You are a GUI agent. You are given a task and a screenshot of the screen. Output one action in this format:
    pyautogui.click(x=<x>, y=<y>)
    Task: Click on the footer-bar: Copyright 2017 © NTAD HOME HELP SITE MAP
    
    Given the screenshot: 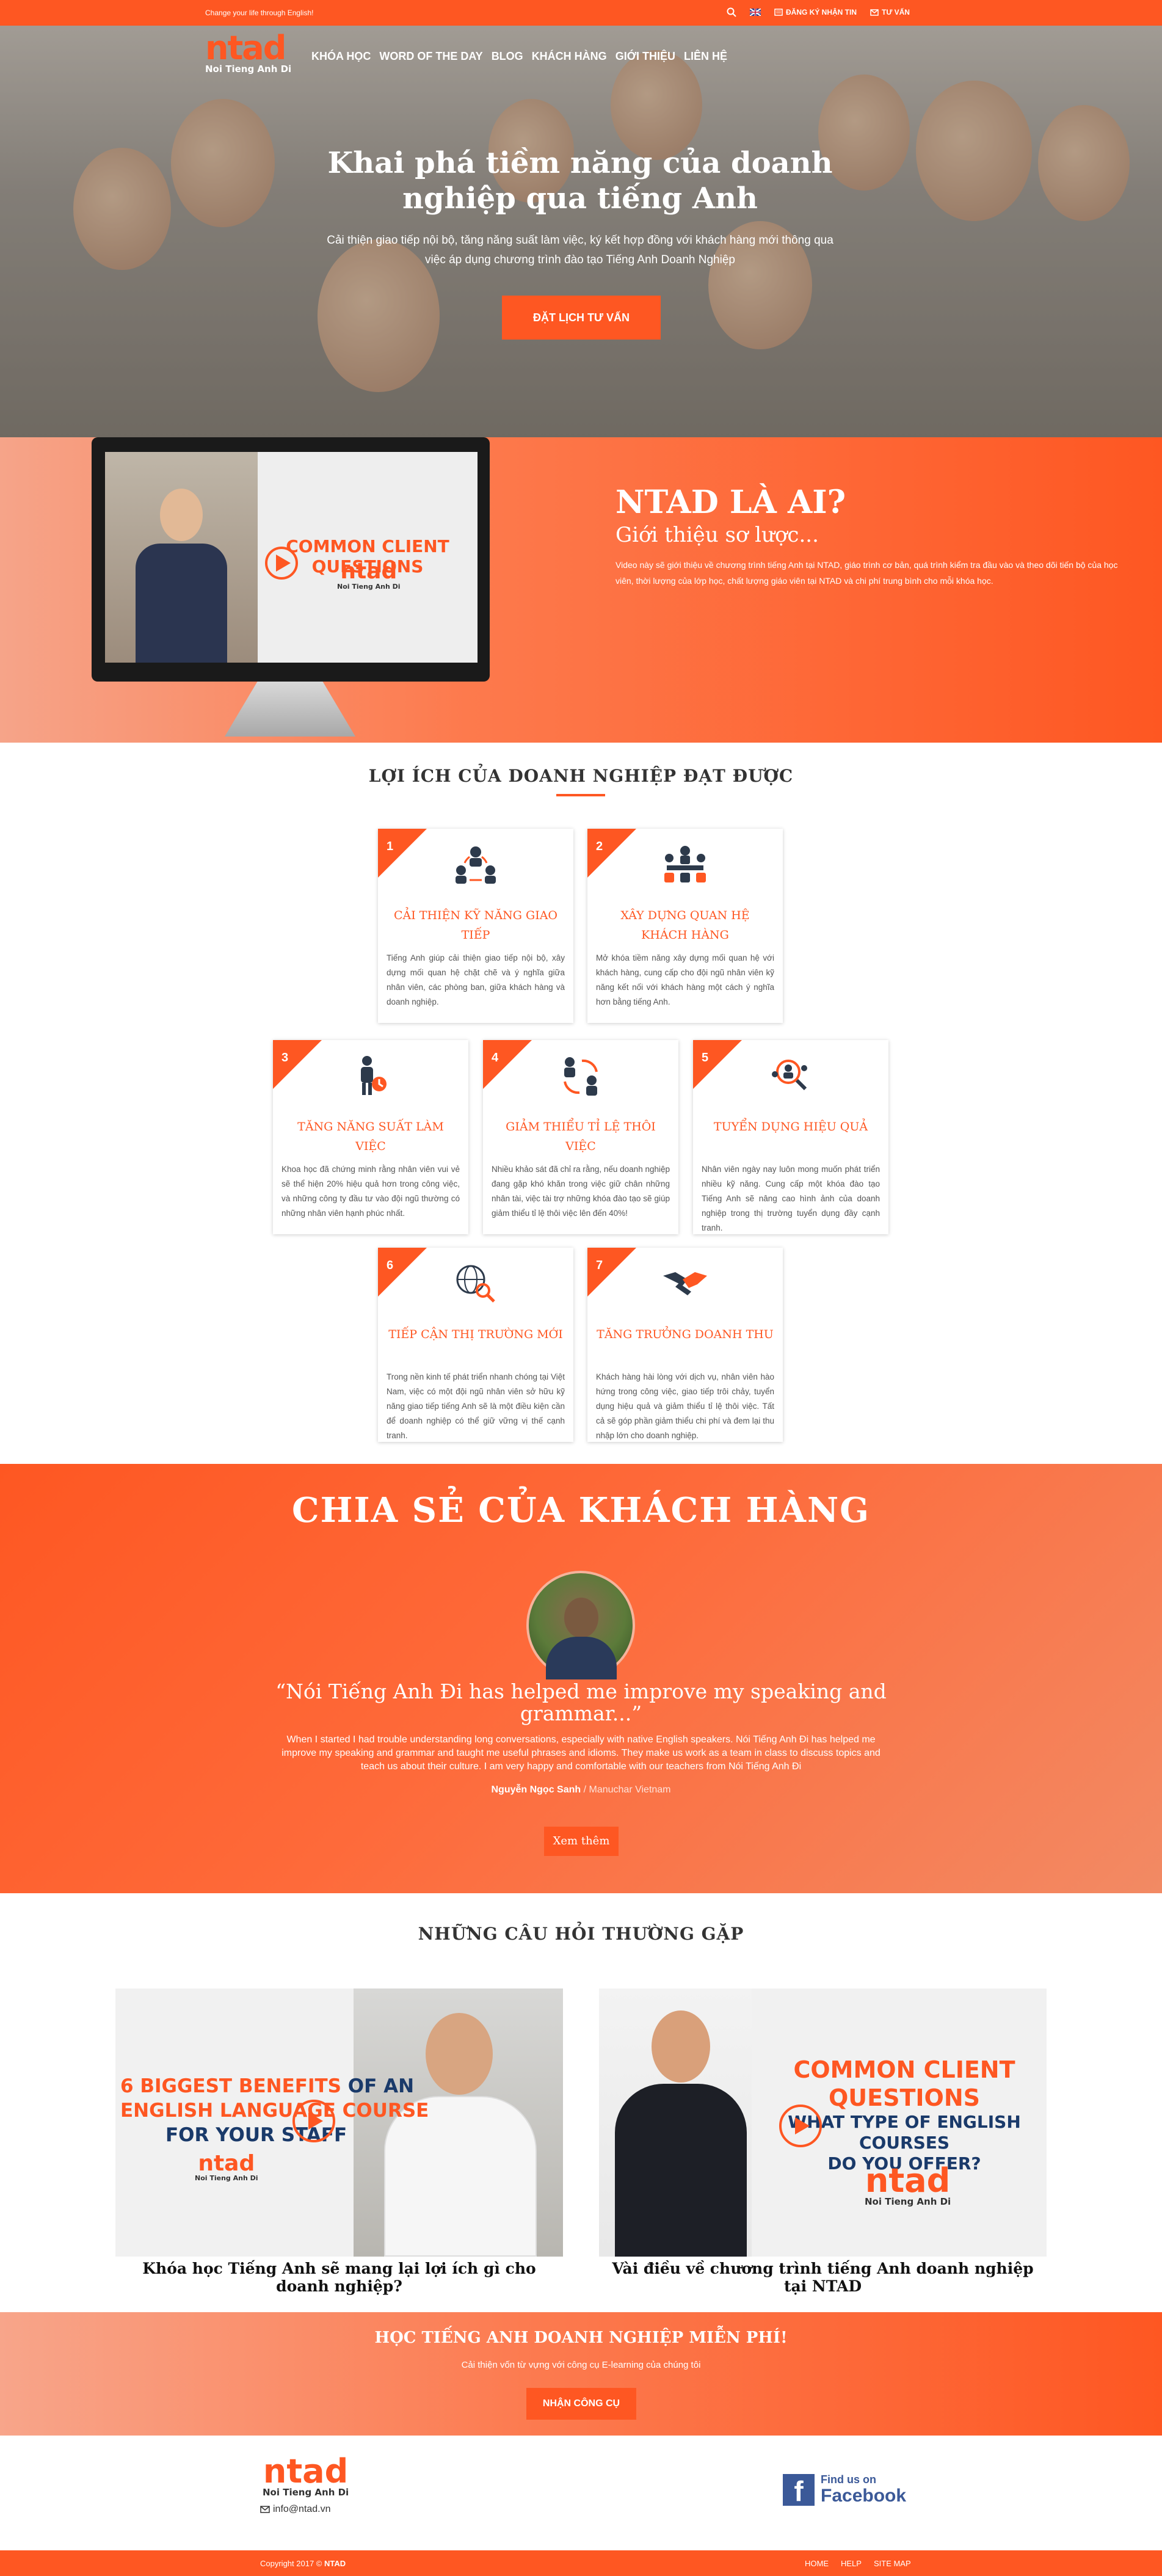 What is the action you would take?
    pyautogui.click(x=581, y=2563)
    